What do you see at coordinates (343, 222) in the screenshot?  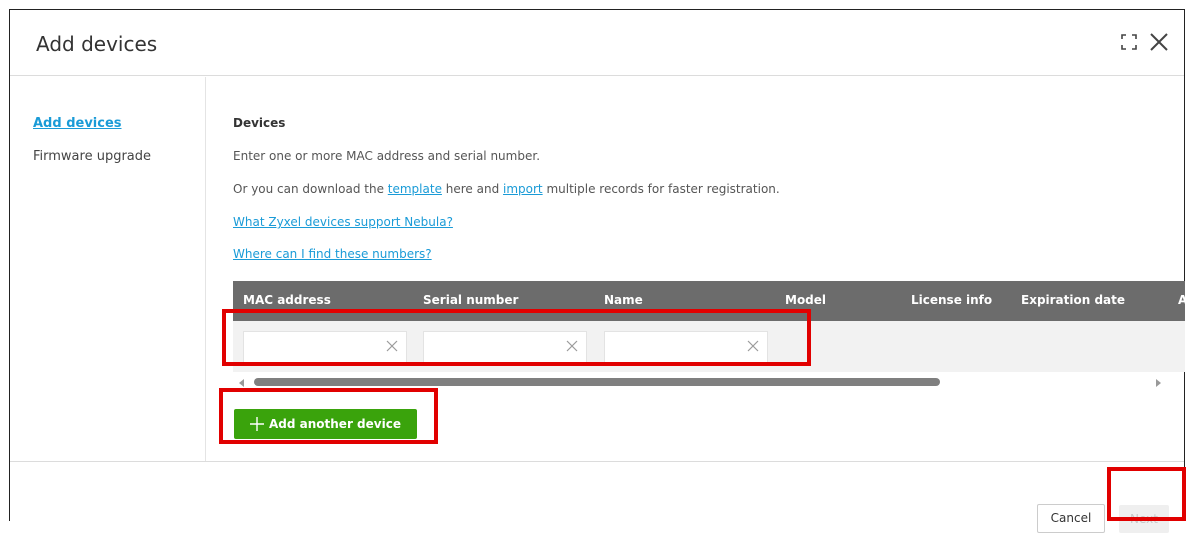 I see `supported-devices-link: What Zyxel devices support Nebula?` at bounding box center [343, 222].